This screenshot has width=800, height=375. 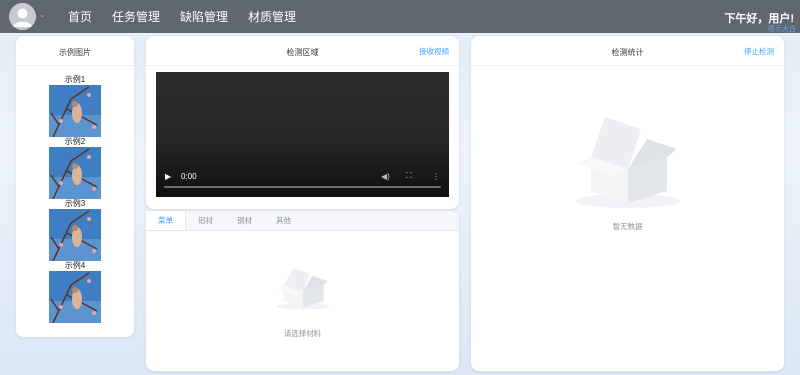 I want to click on more-options-icon: ⋮, so click(x=436, y=176).